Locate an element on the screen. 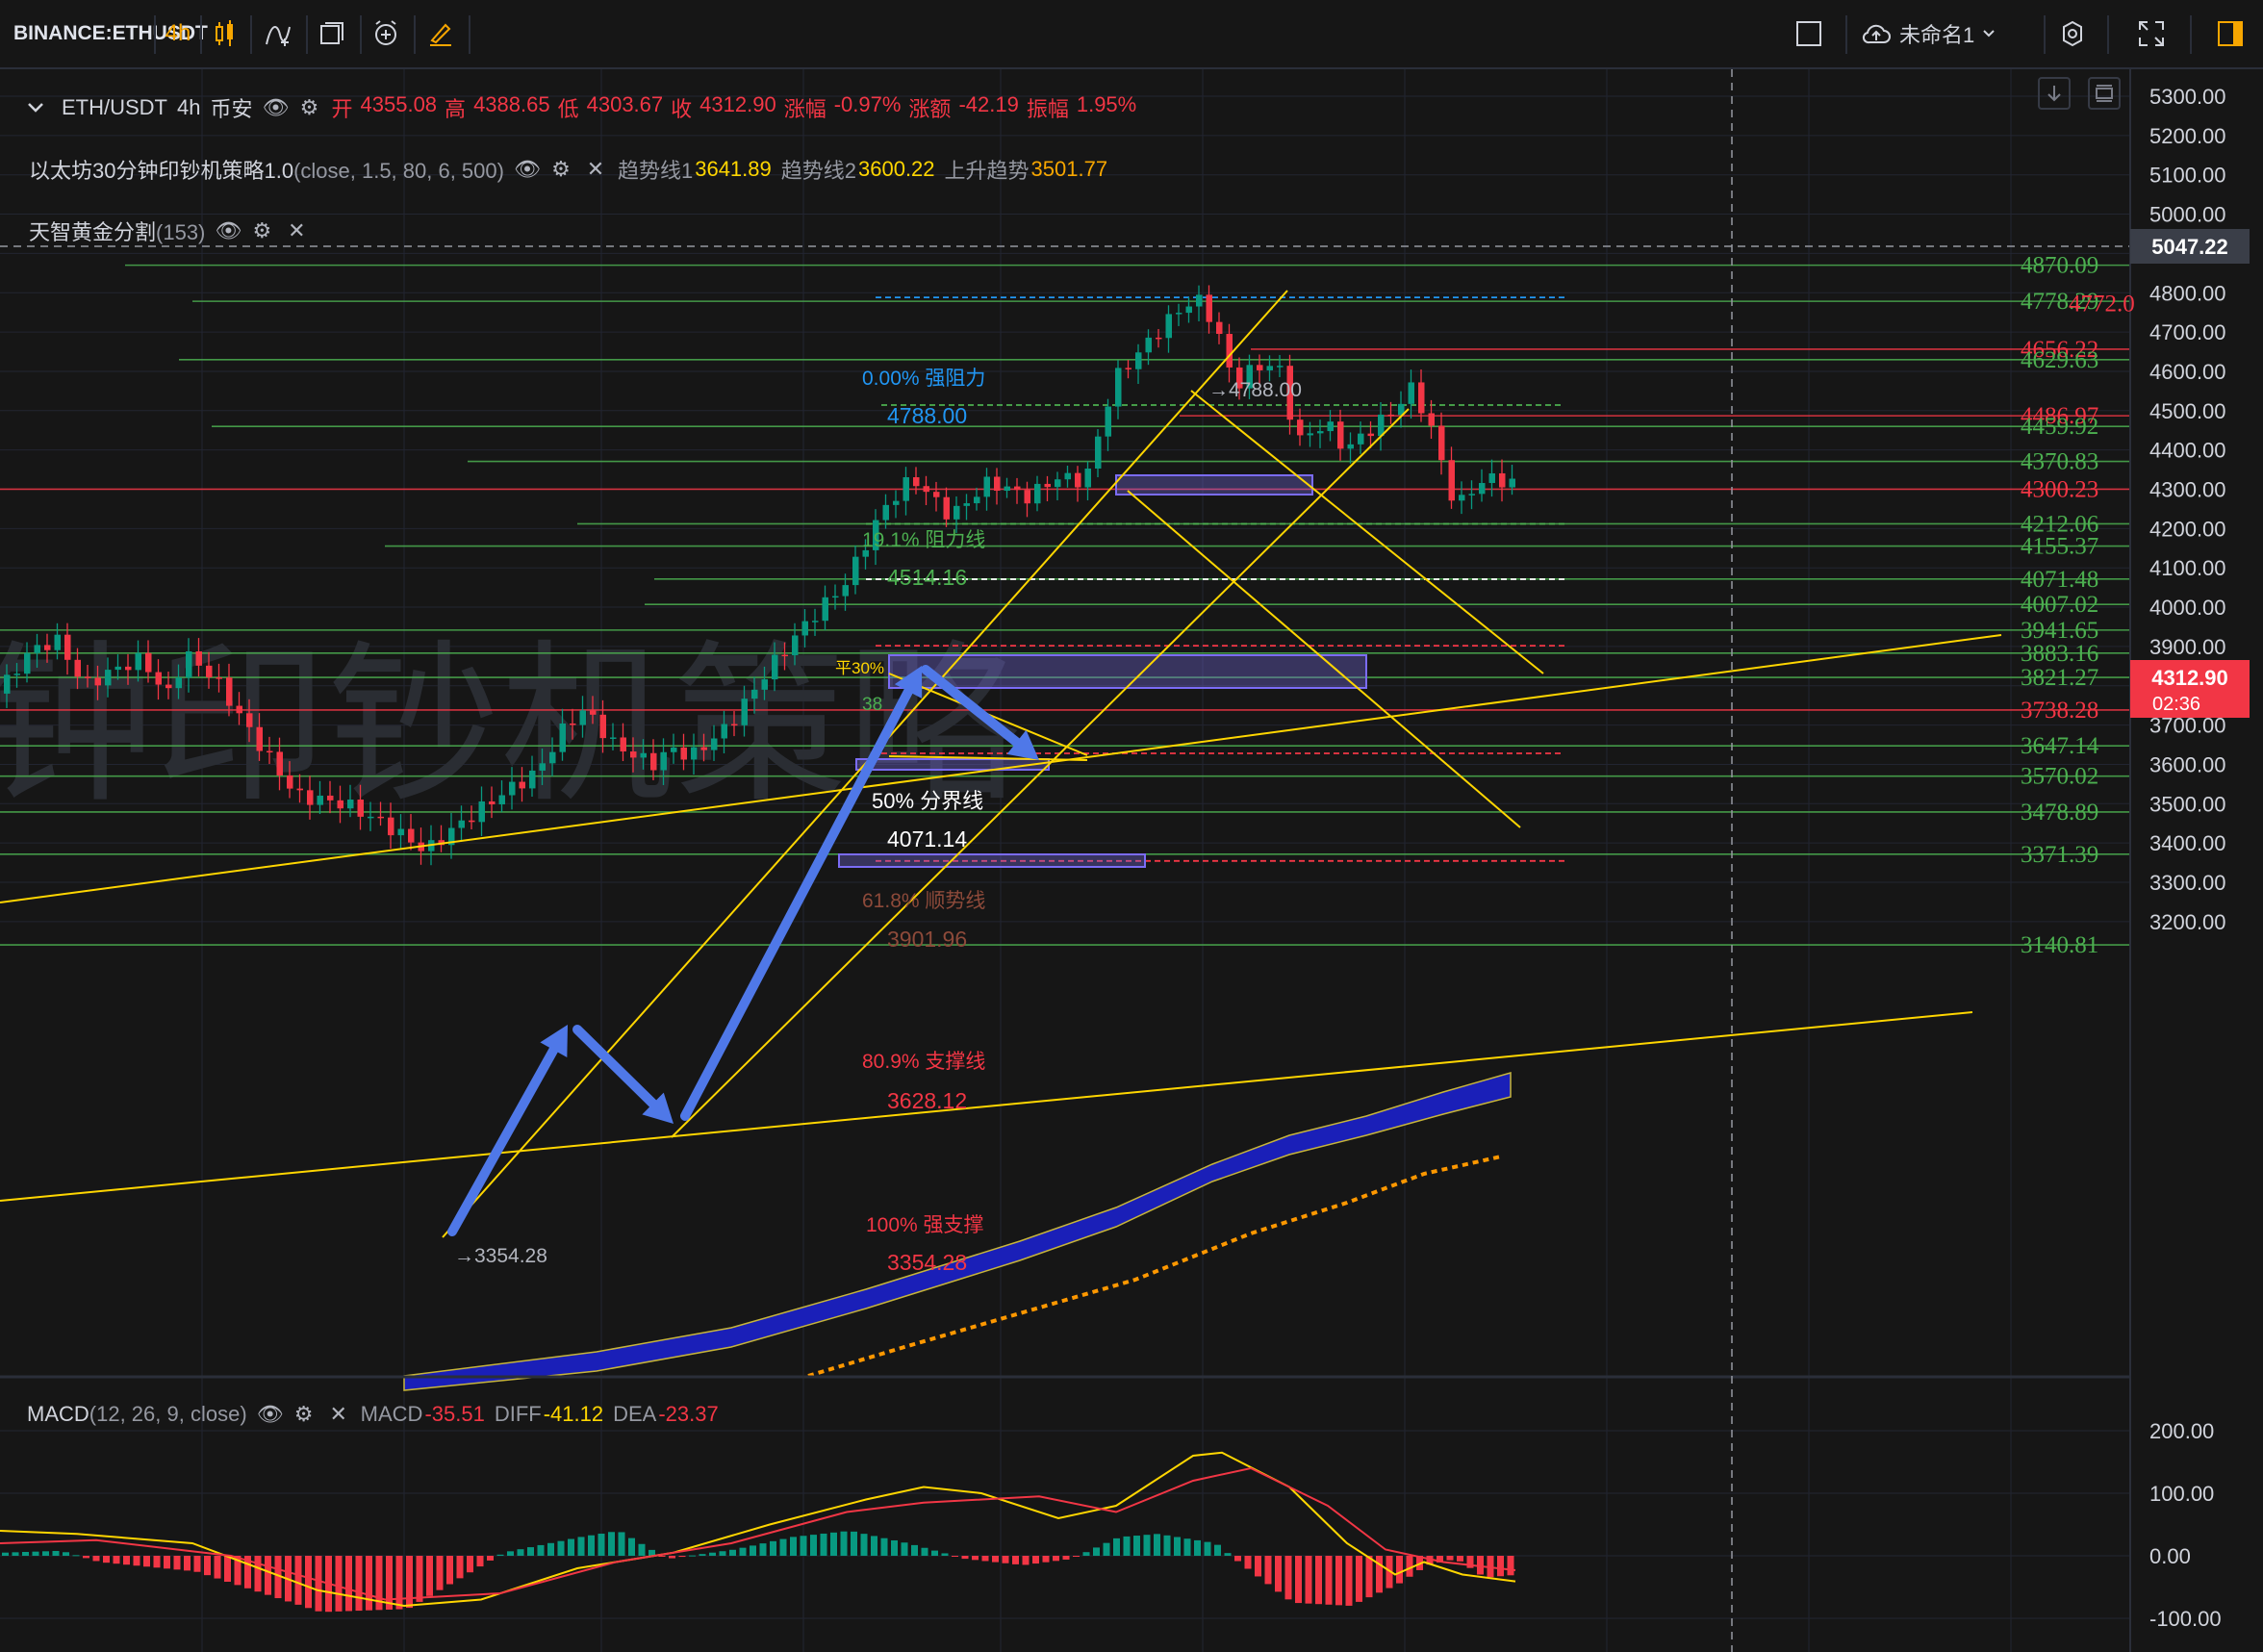  scroll-down-button is located at coordinates (2054, 93).